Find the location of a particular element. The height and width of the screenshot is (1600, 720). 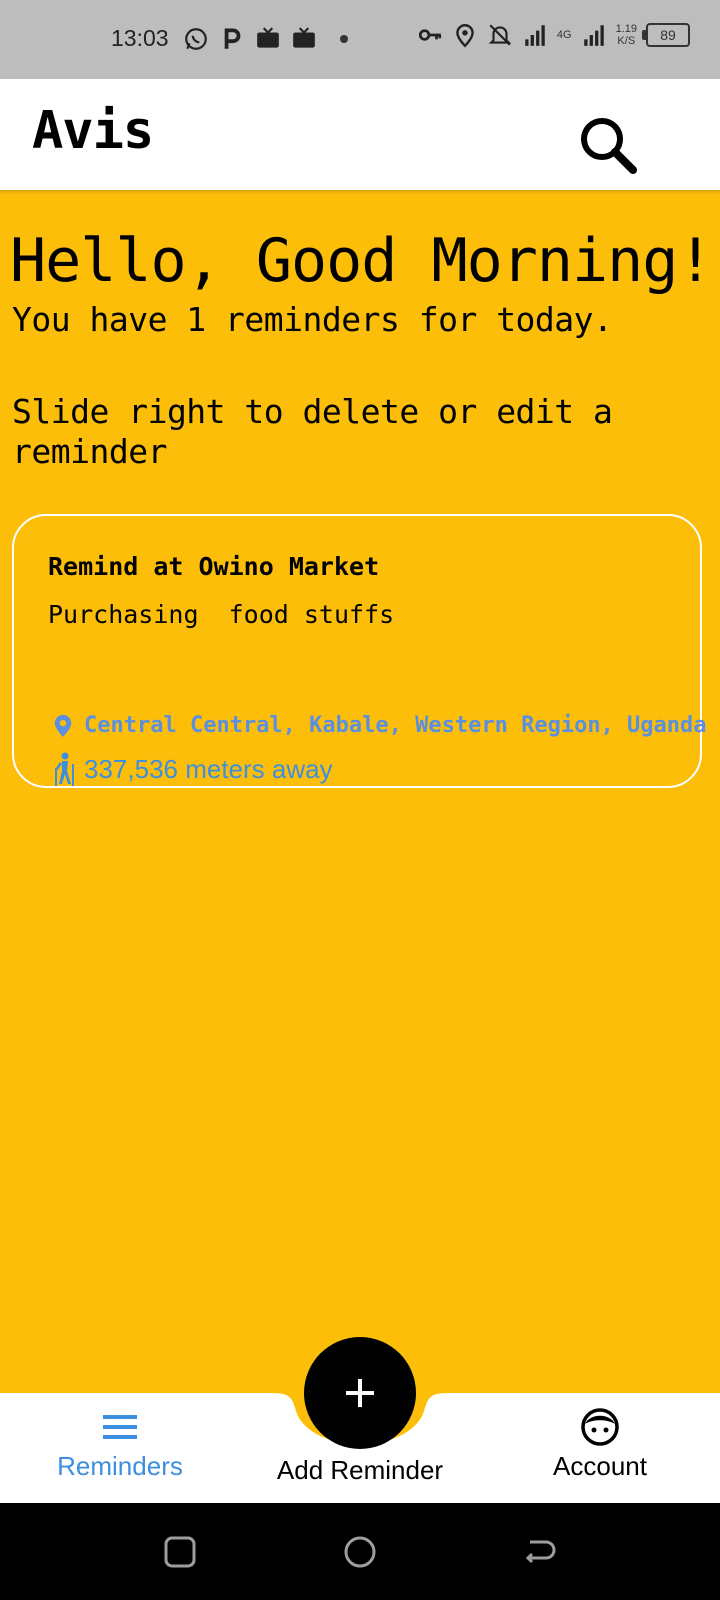

status-time: 13:03 is located at coordinates (140, 38).